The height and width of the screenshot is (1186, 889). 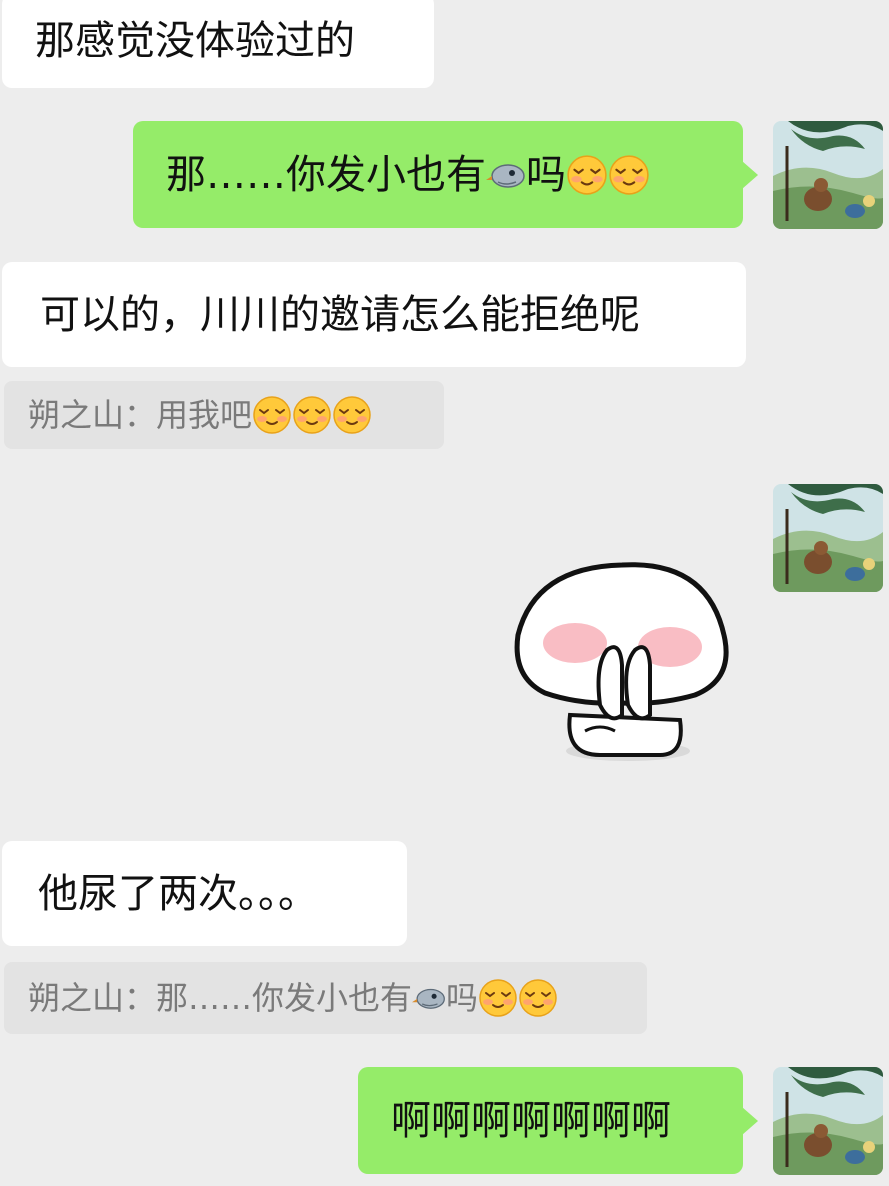 What do you see at coordinates (340, 314) in the screenshot?
I see `message-text: 可以的，川川的邀请怎么能拒绝呢` at bounding box center [340, 314].